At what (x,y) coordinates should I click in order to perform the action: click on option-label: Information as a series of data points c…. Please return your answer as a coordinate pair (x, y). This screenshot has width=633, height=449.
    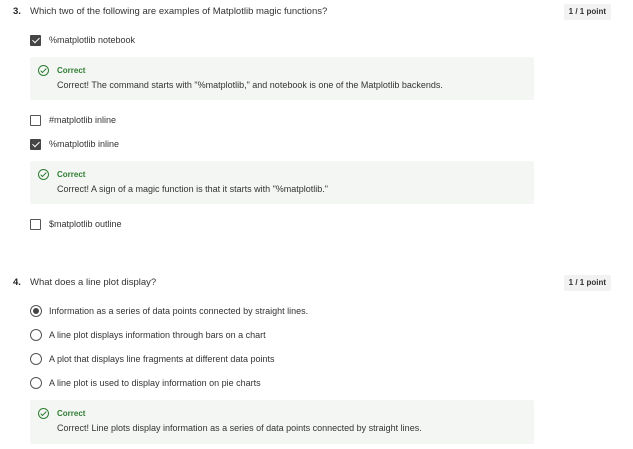
    Looking at the image, I should click on (179, 311).